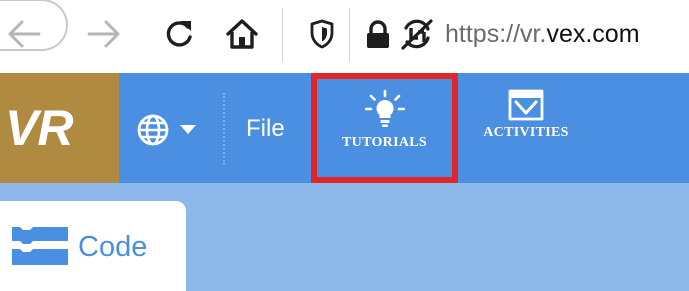 The image size is (689, 291). I want to click on lock-icon, so click(378, 35).